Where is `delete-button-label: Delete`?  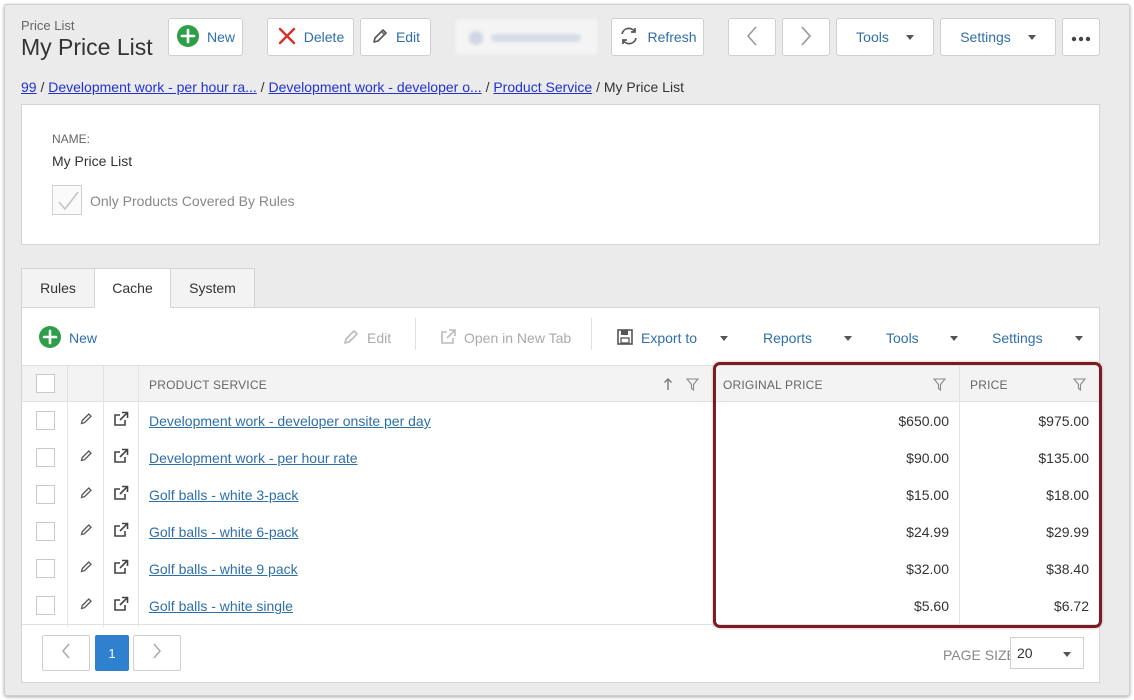 delete-button-label: Delete is located at coordinates (324, 37).